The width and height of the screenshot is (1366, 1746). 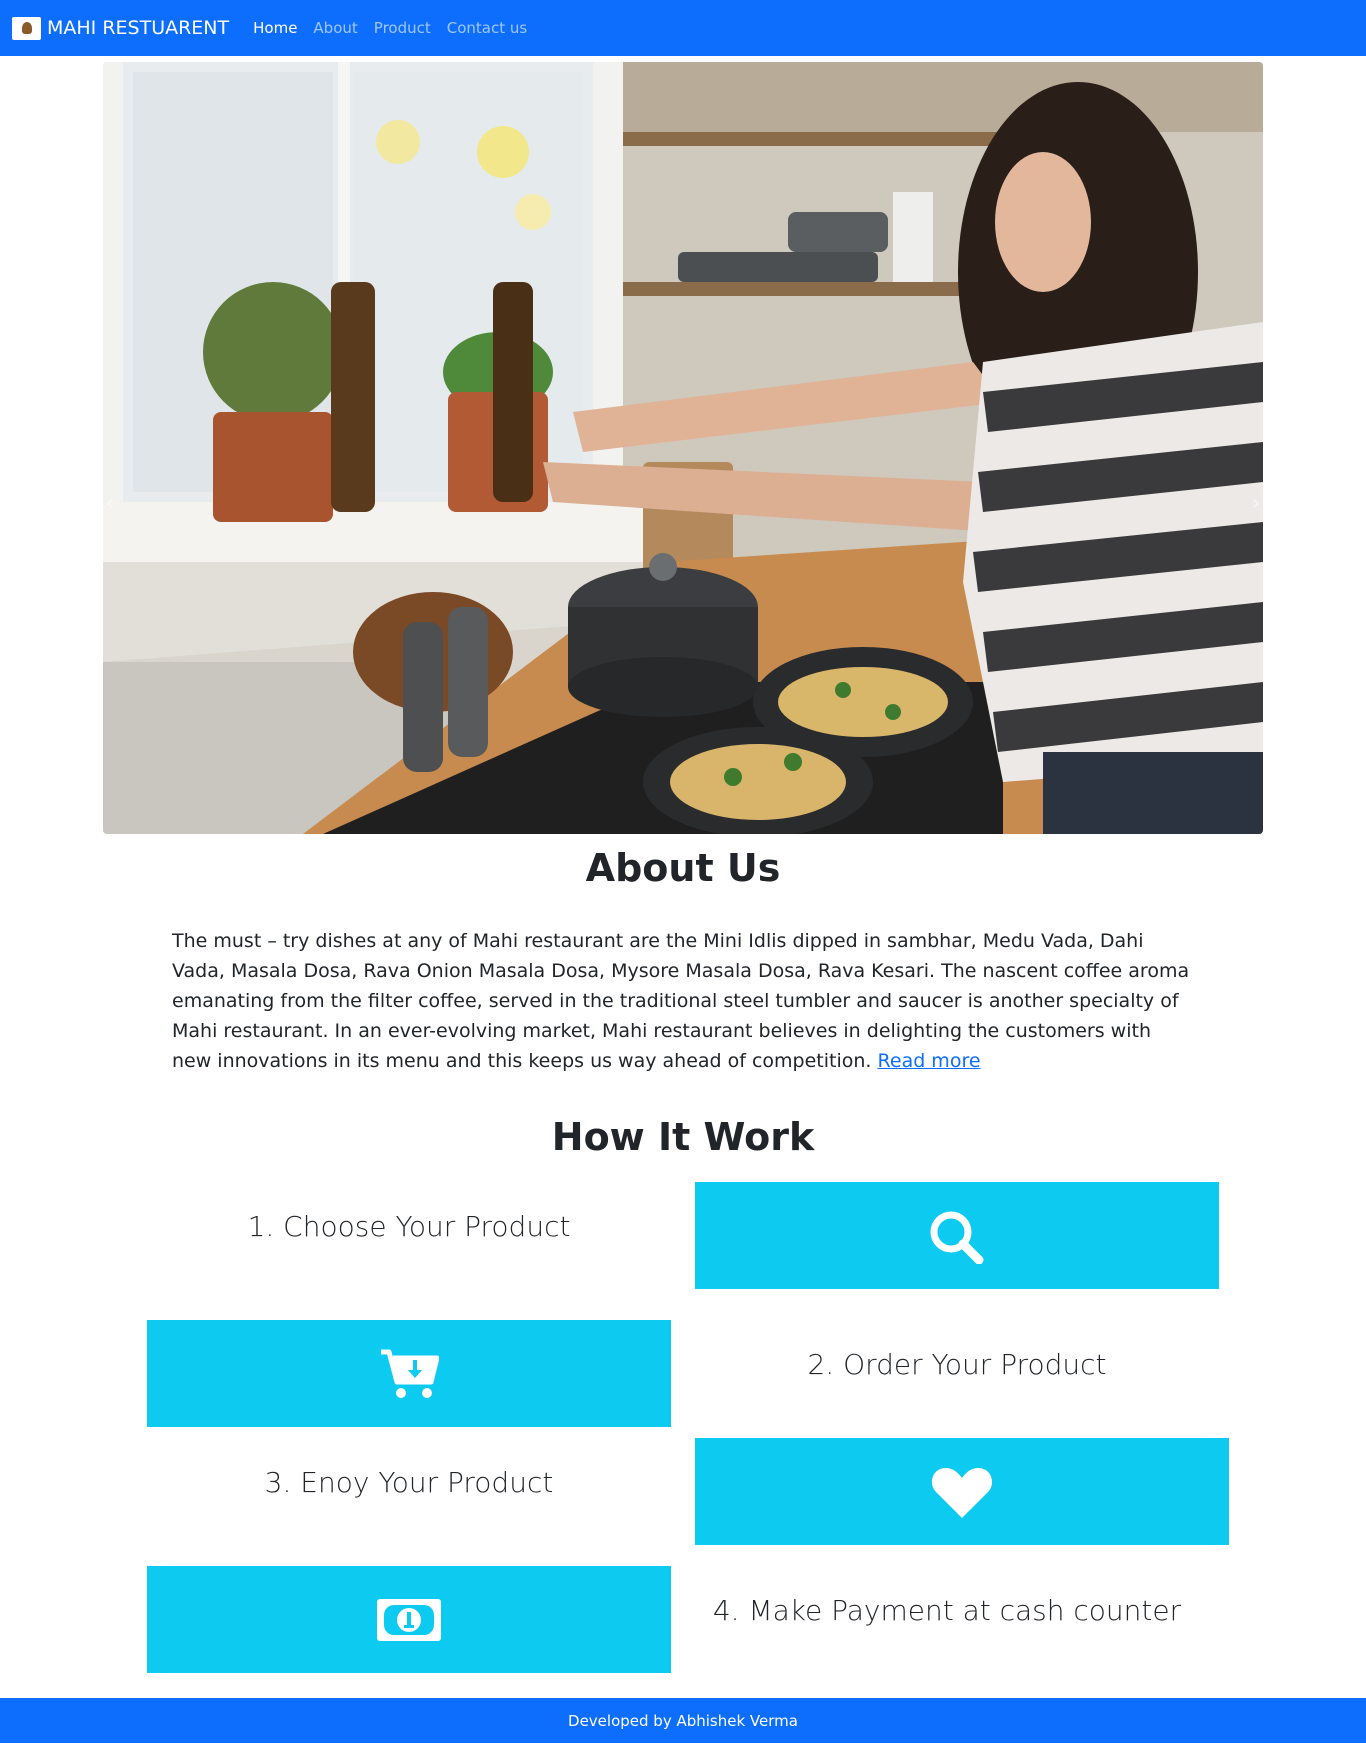 I want to click on nav-links: Home About Product Contact us, so click(x=398, y=28).